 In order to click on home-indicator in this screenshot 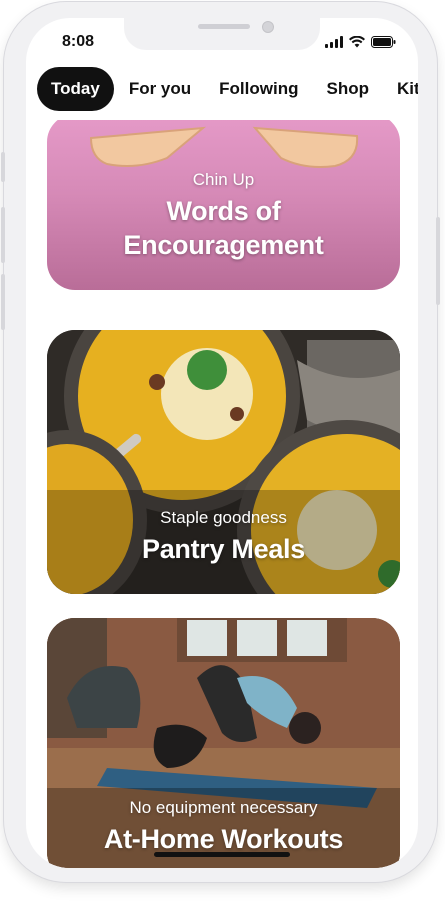, I will do `click(222, 854)`.